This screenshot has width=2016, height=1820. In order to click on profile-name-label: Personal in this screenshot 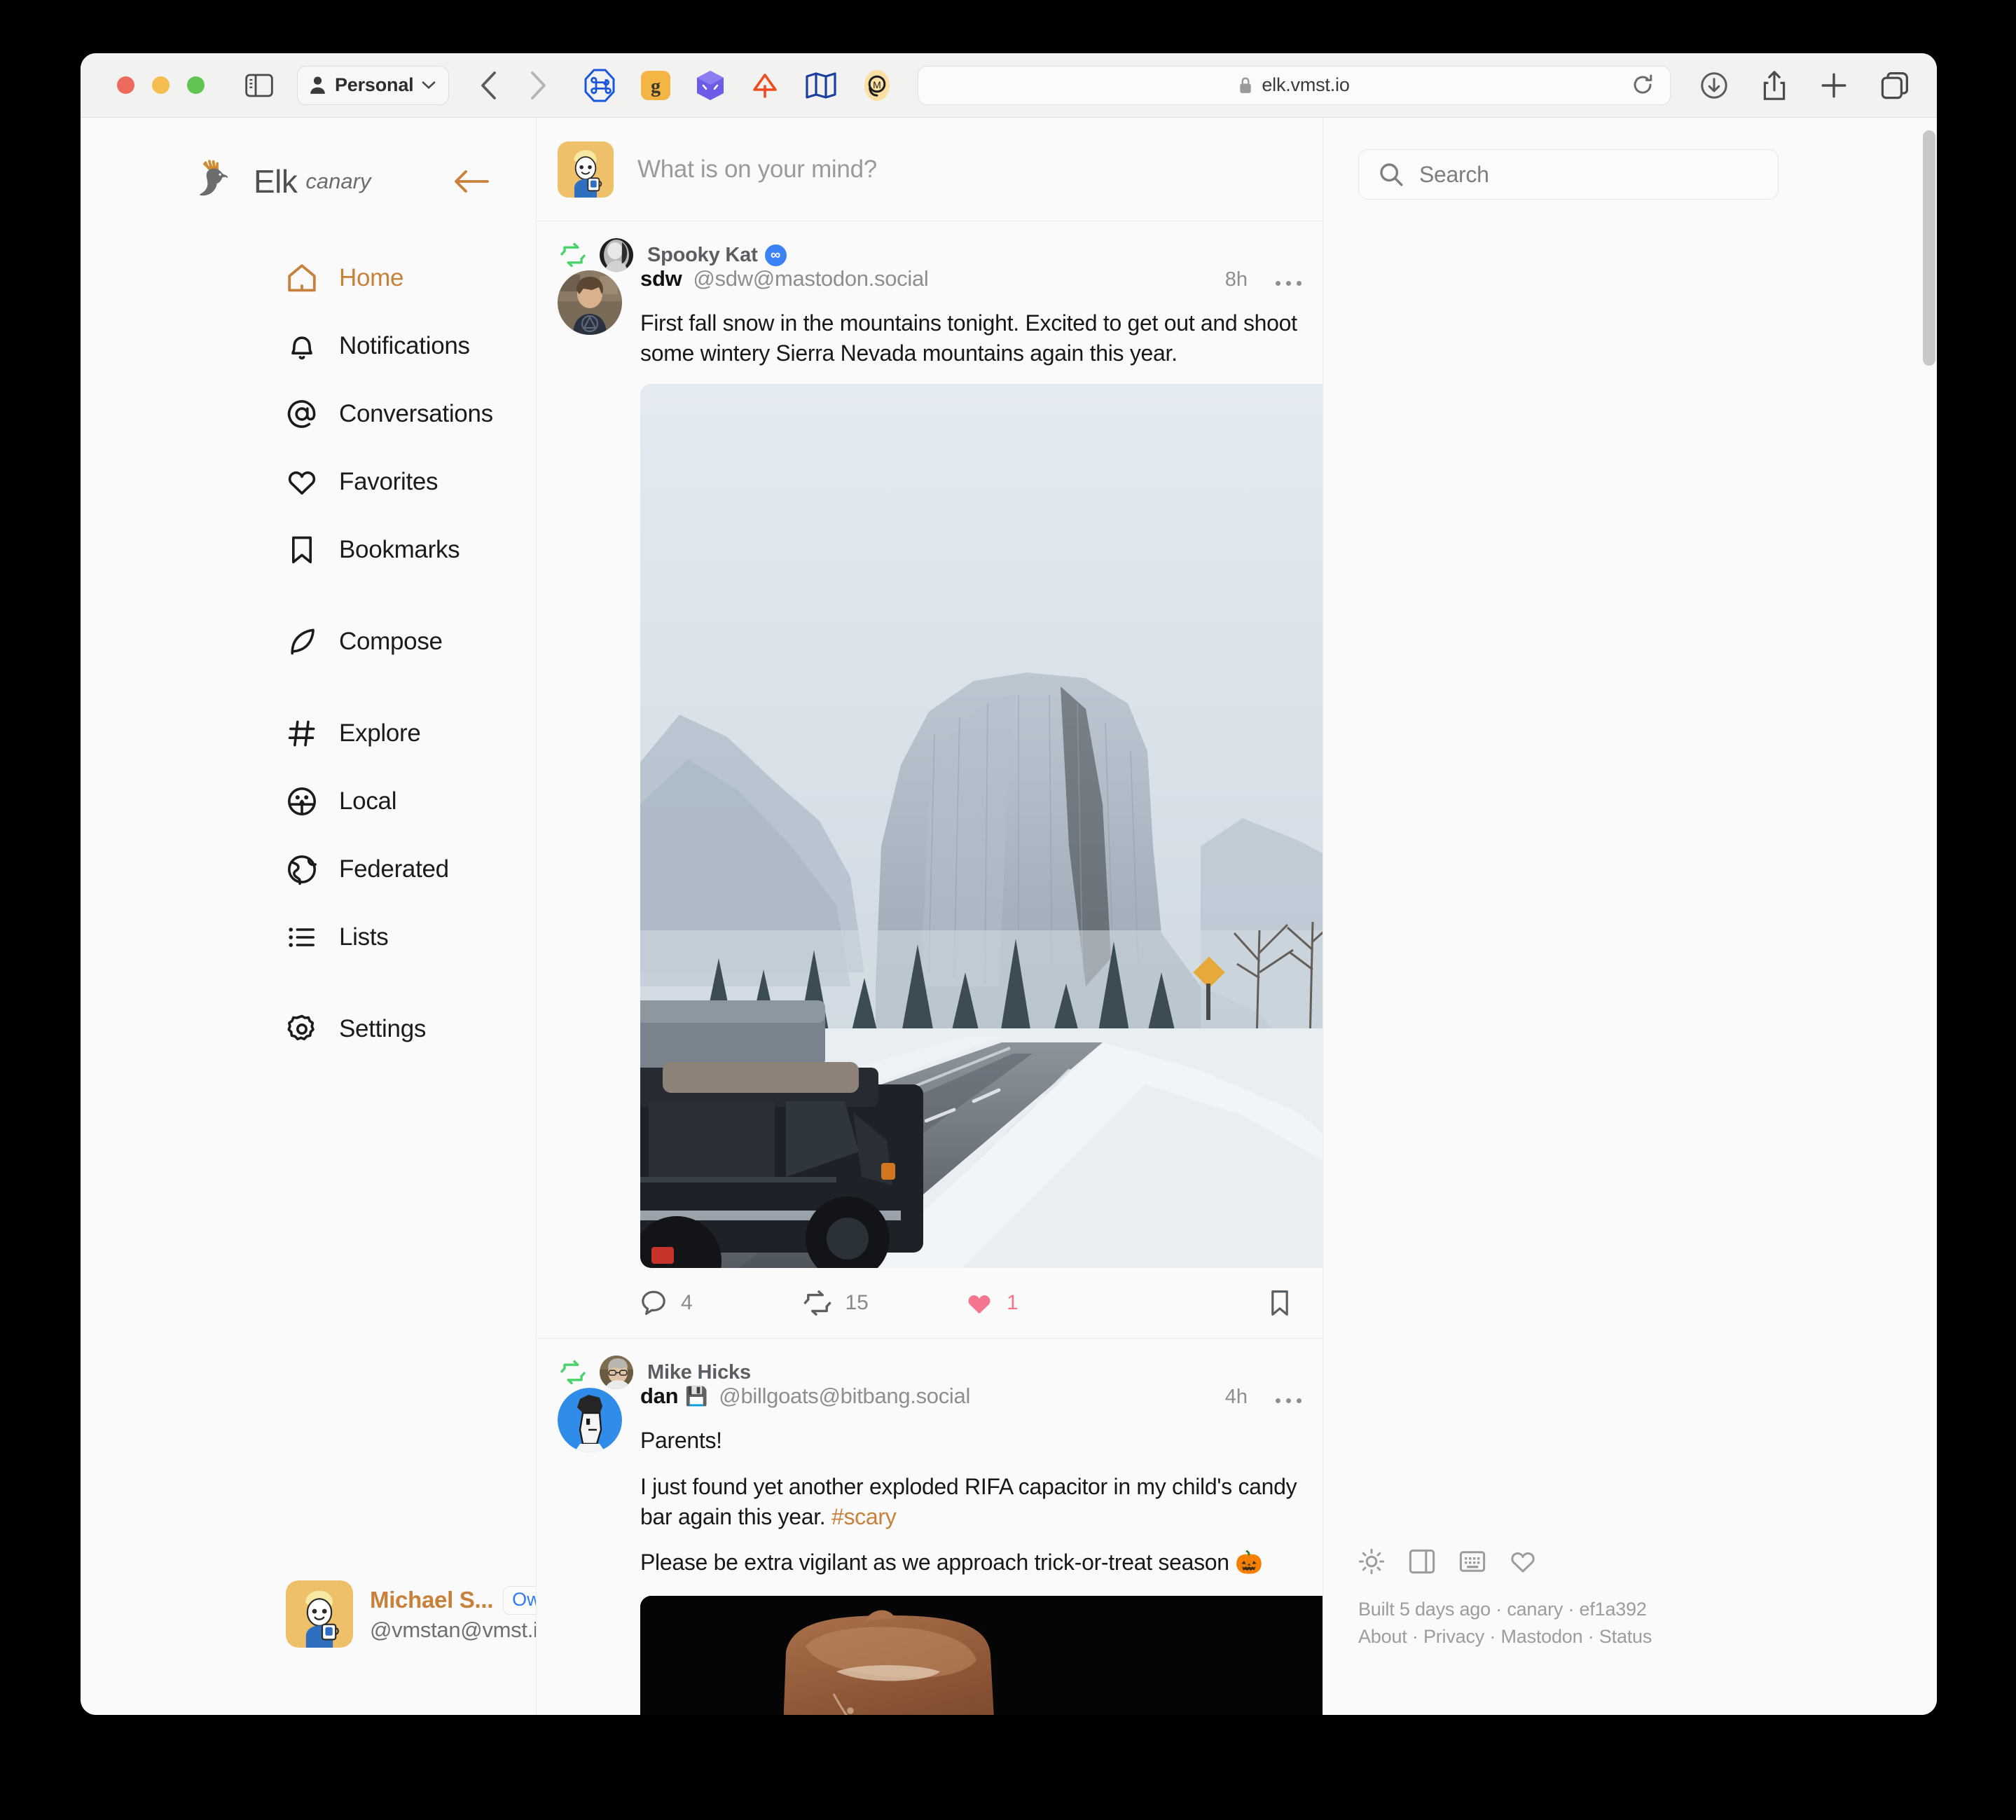, I will do `click(374, 84)`.